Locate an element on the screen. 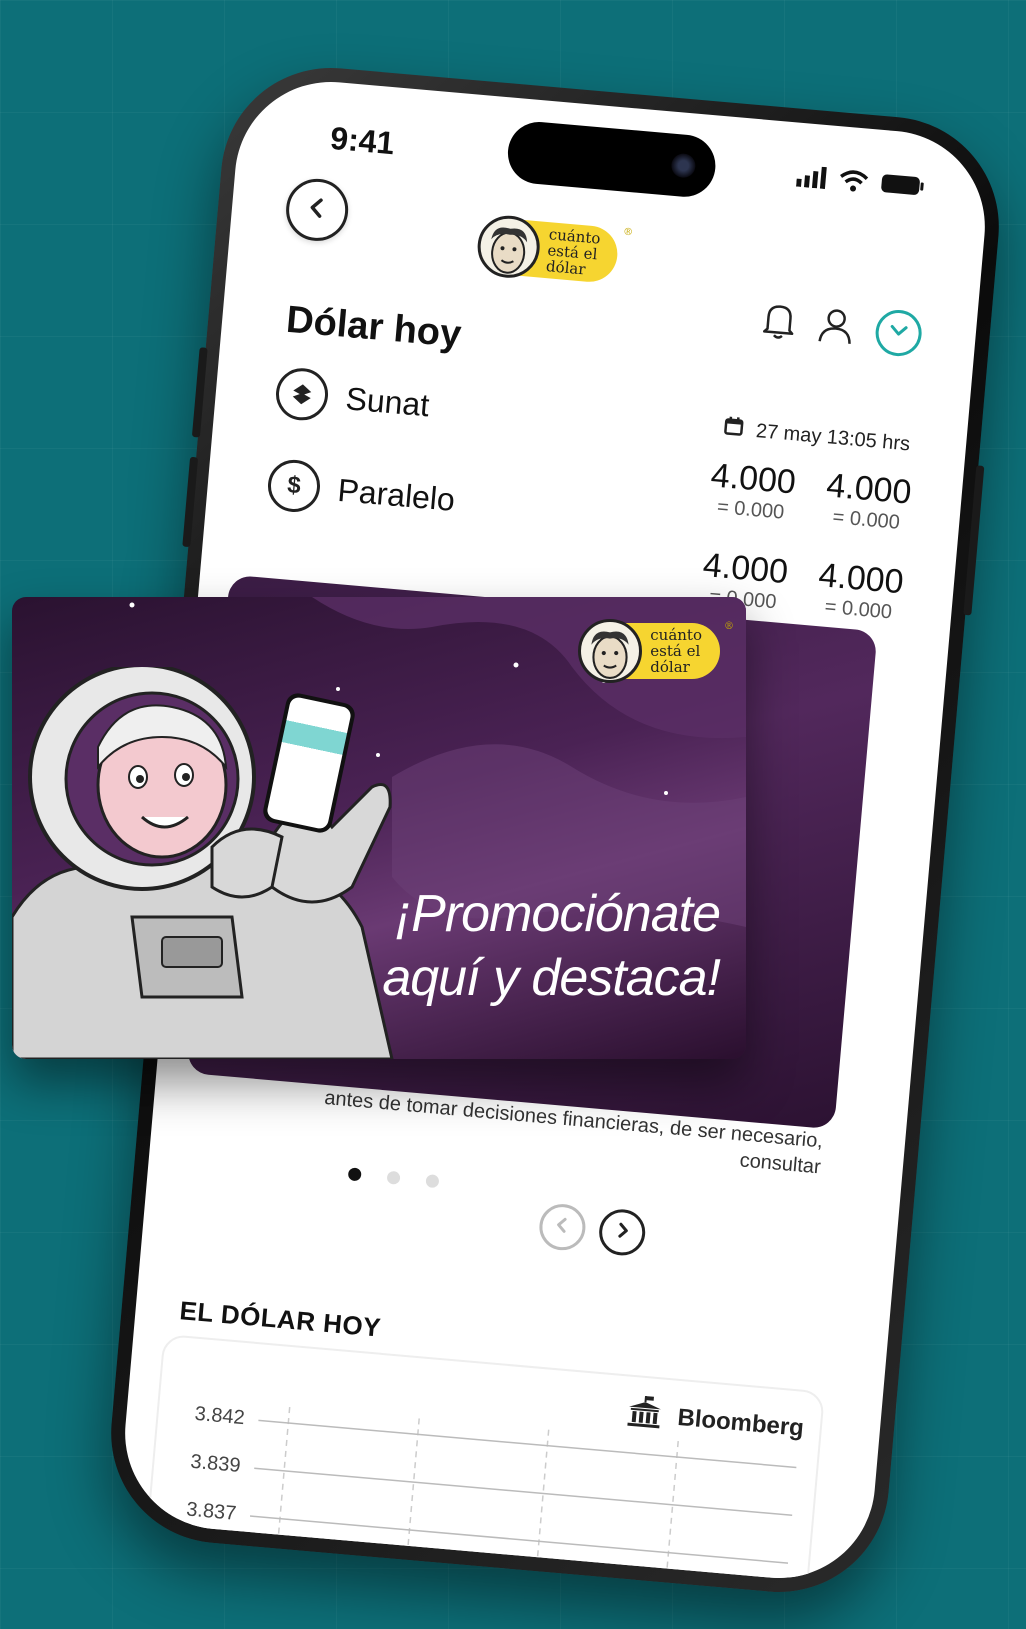 The height and width of the screenshot is (1629, 1026). dollar-icon: $ is located at coordinates (294, 486).